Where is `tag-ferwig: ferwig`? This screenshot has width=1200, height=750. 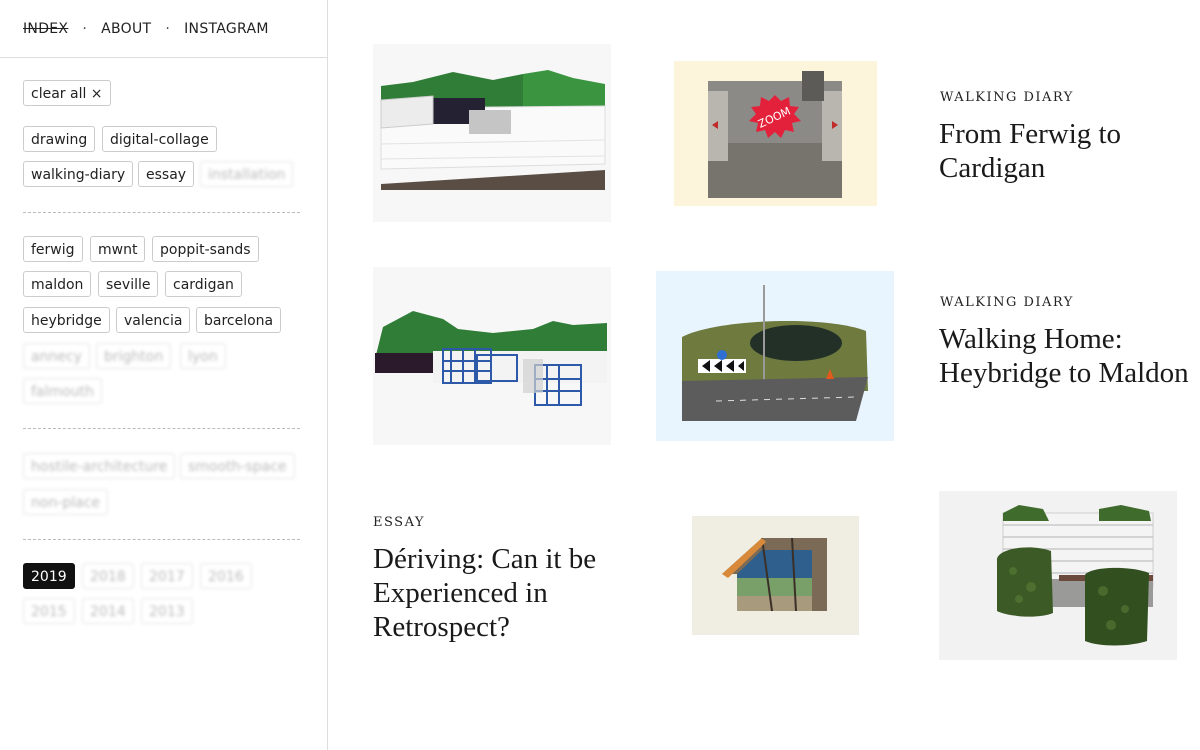 tag-ferwig: ferwig is located at coordinates (53, 249).